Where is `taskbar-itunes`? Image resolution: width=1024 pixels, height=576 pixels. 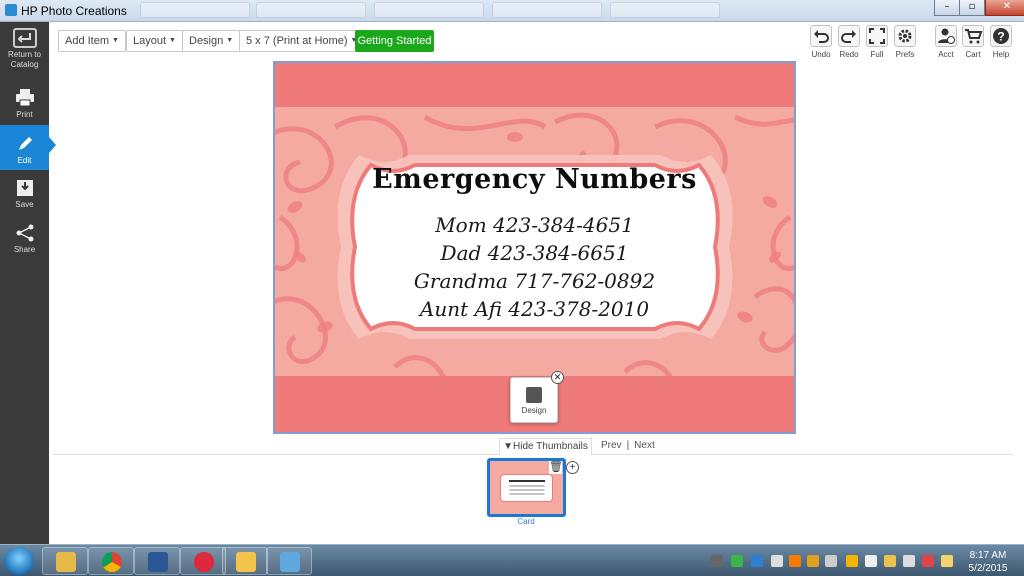
taskbar-itunes is located at coordinates (203, 561).